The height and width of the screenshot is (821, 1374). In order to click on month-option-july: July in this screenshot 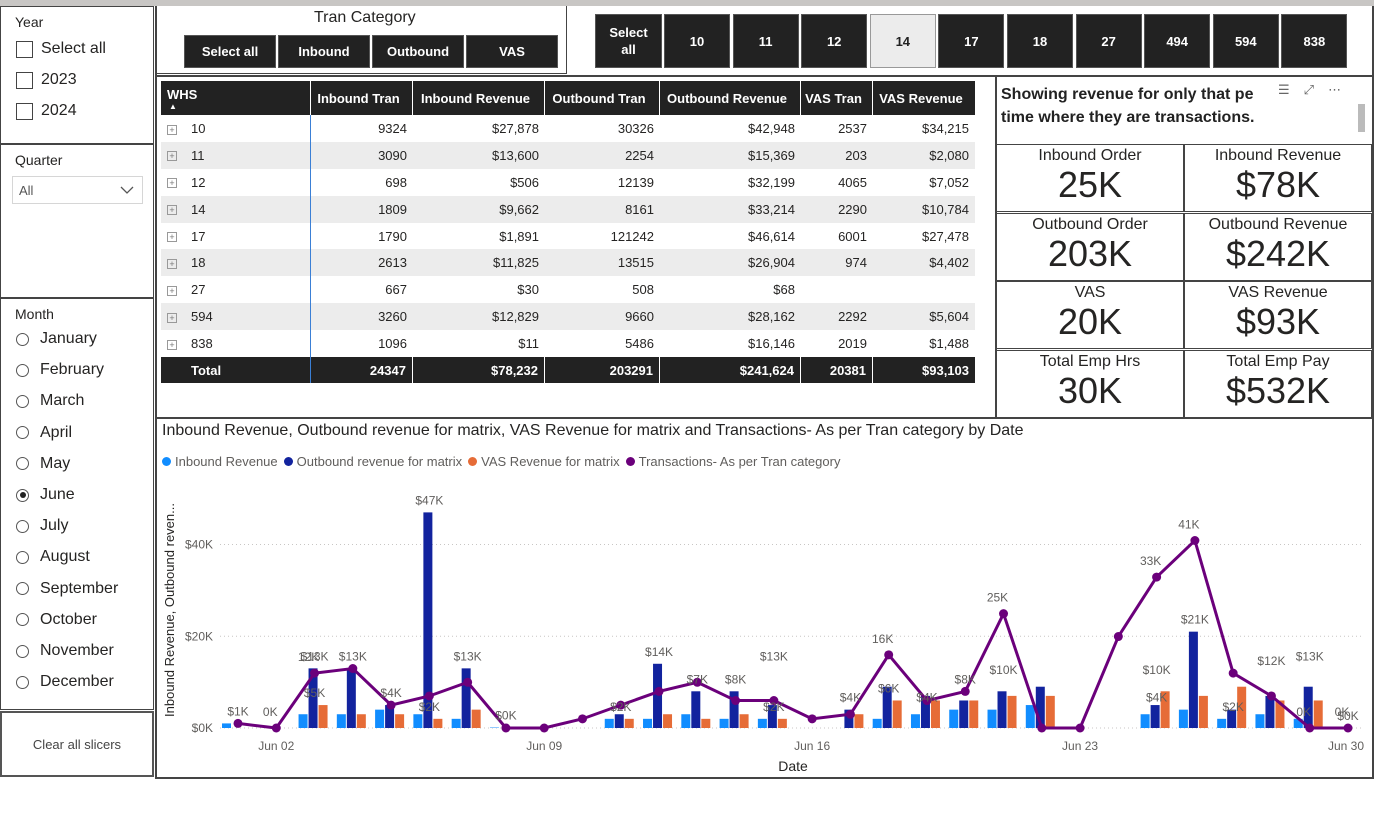, I will do `click(42, 526)`.